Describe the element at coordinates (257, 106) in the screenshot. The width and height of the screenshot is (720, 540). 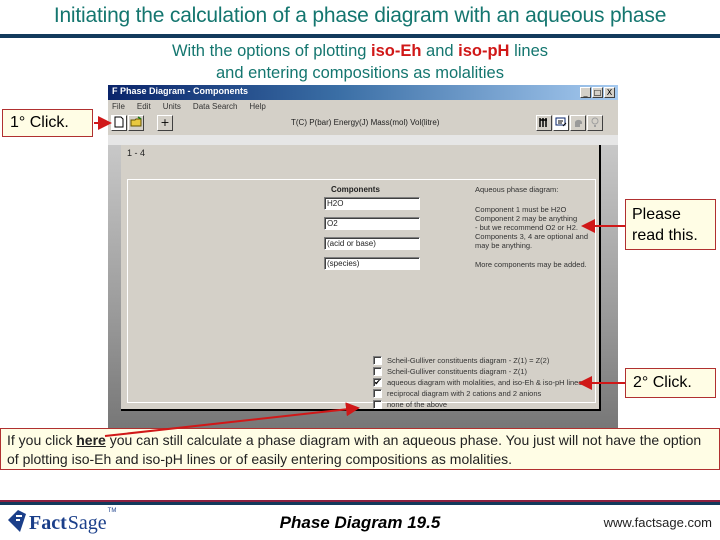
I see `menu-help: Help` at that location.